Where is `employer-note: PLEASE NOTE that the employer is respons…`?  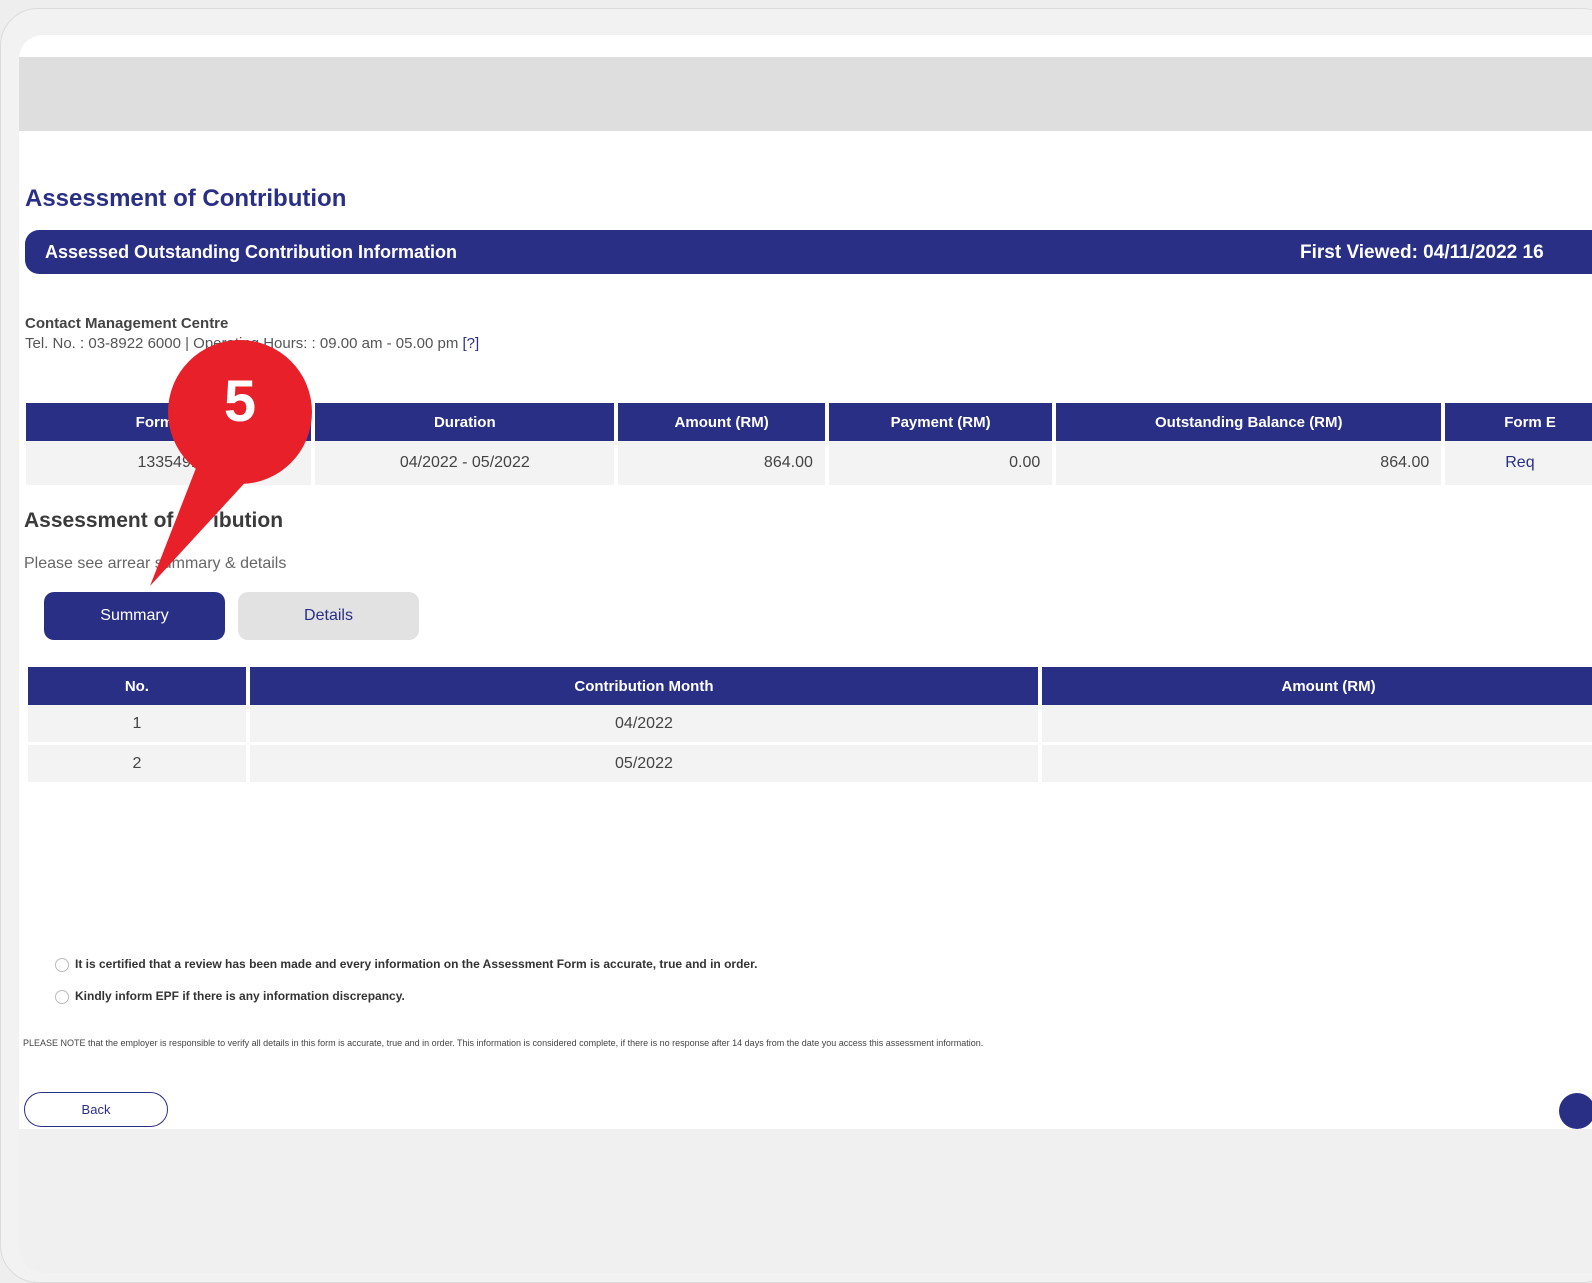 employer-note: PLEASE NOTE that the employer is respons… is located at coordinates (503, 1043).